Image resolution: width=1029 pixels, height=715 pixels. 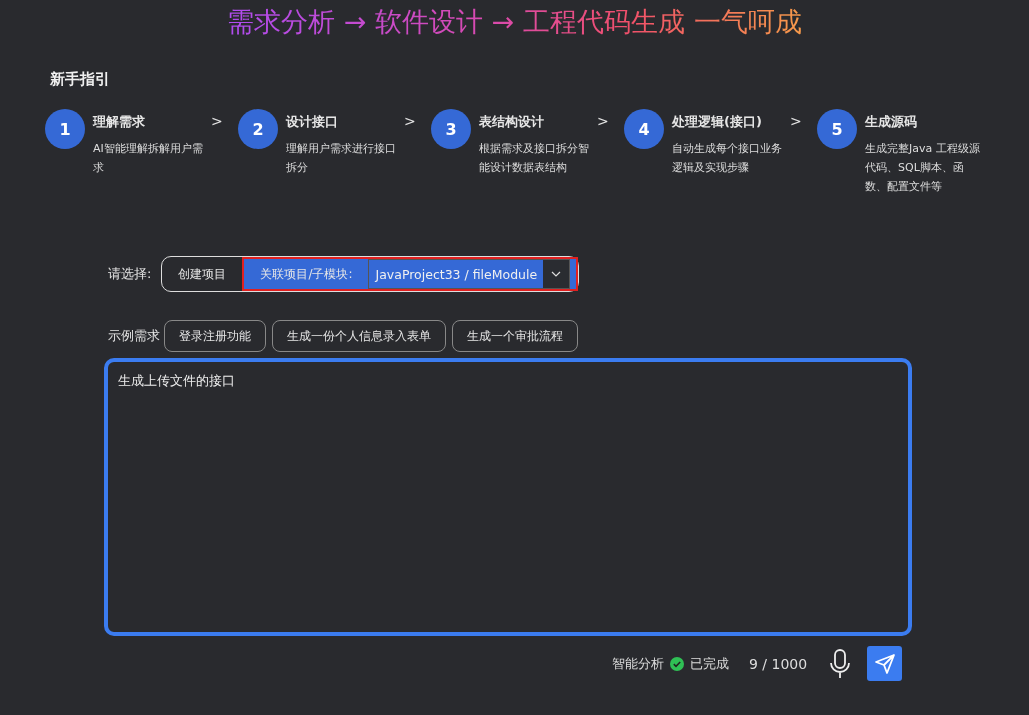 I want to click on step-title: 处理逻辑(接口), so click(x=717, y=122).